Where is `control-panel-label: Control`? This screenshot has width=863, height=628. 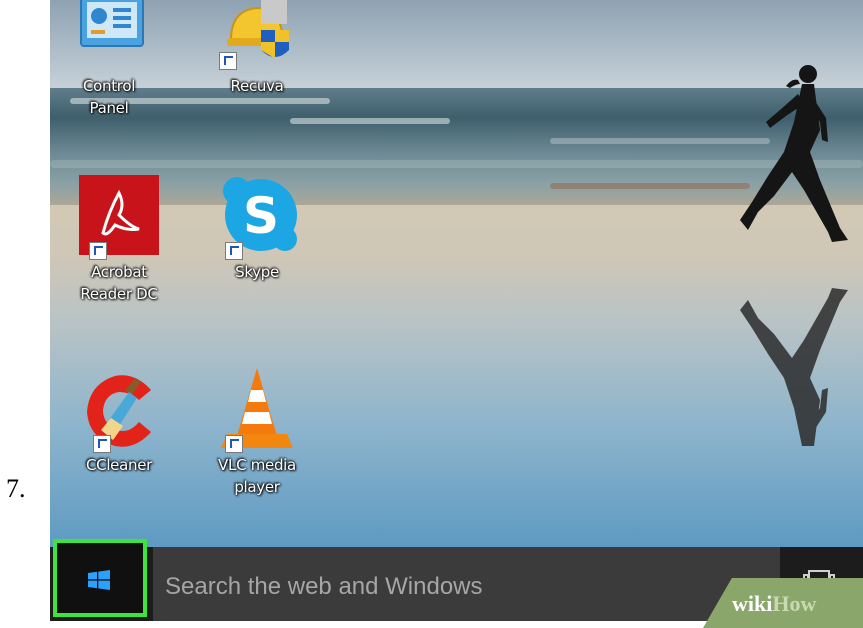 control-panel-label: Control is located at coordinates (109, 86).